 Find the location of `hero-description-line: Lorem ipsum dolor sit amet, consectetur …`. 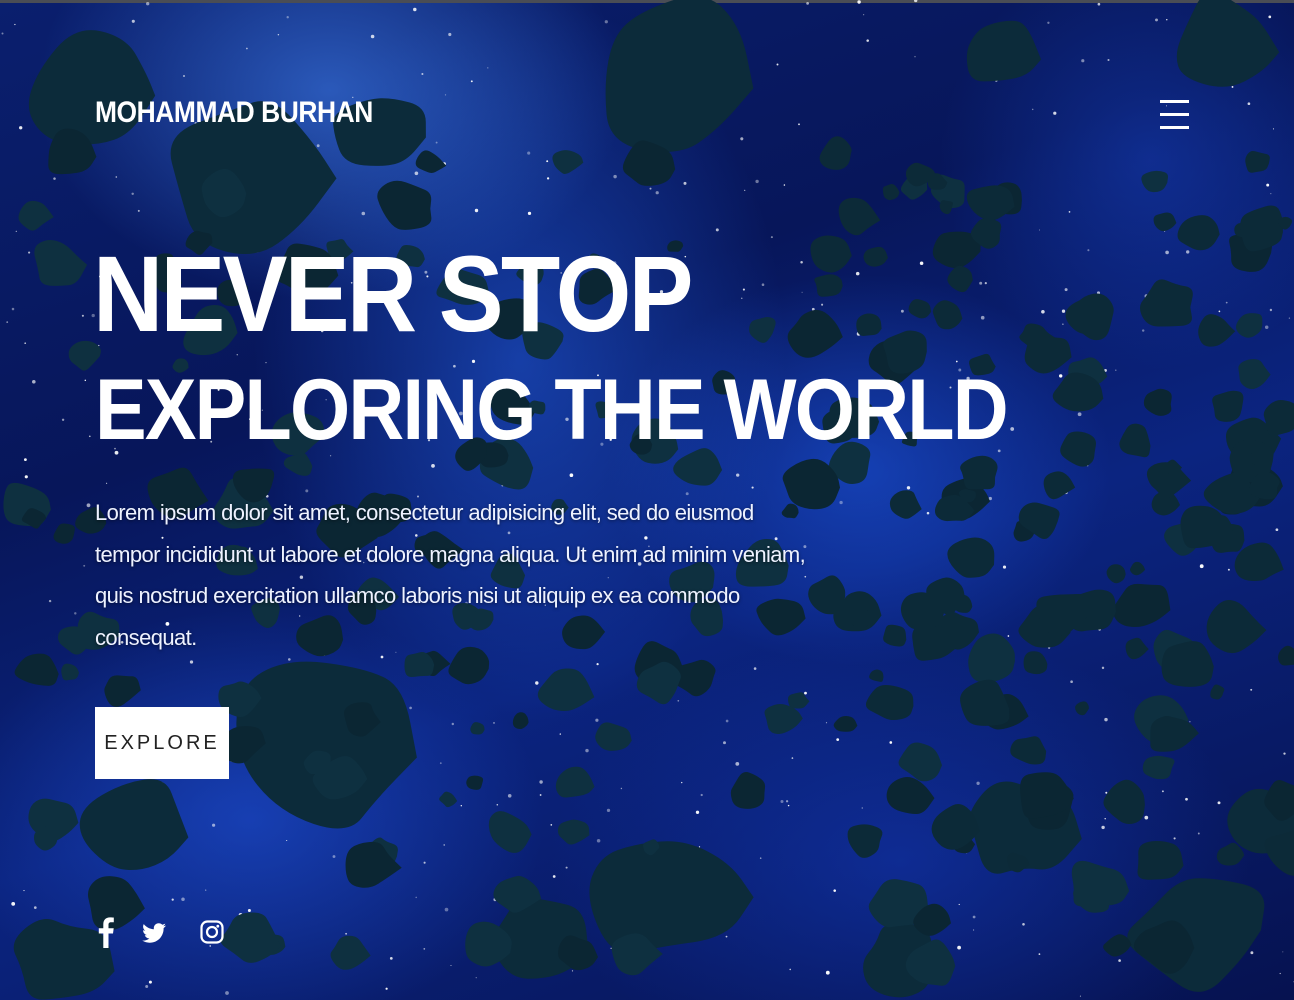

hero-description-line: Lorem ipsum dolor sit amet, consectetur … is located at coordinates (424, 512).